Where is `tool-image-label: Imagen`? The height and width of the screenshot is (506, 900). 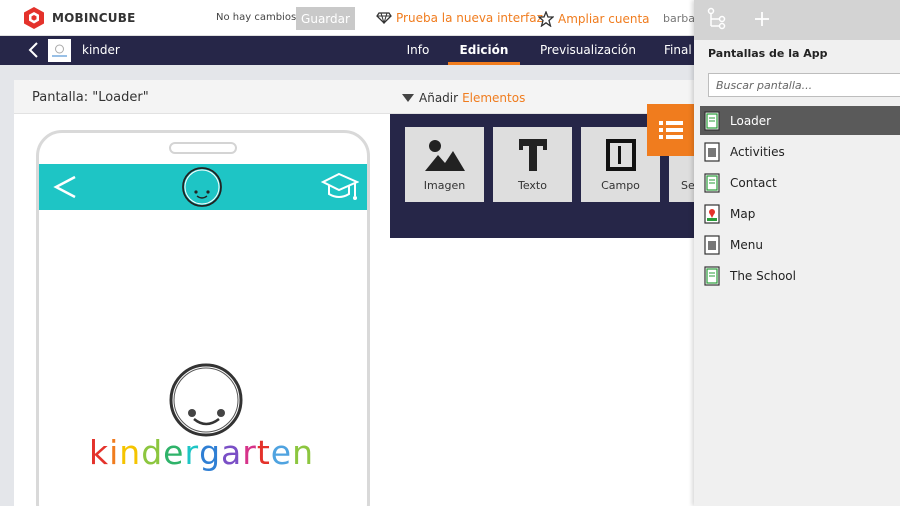
tool-image-label: Imagen is located at coordinates (444, 185).